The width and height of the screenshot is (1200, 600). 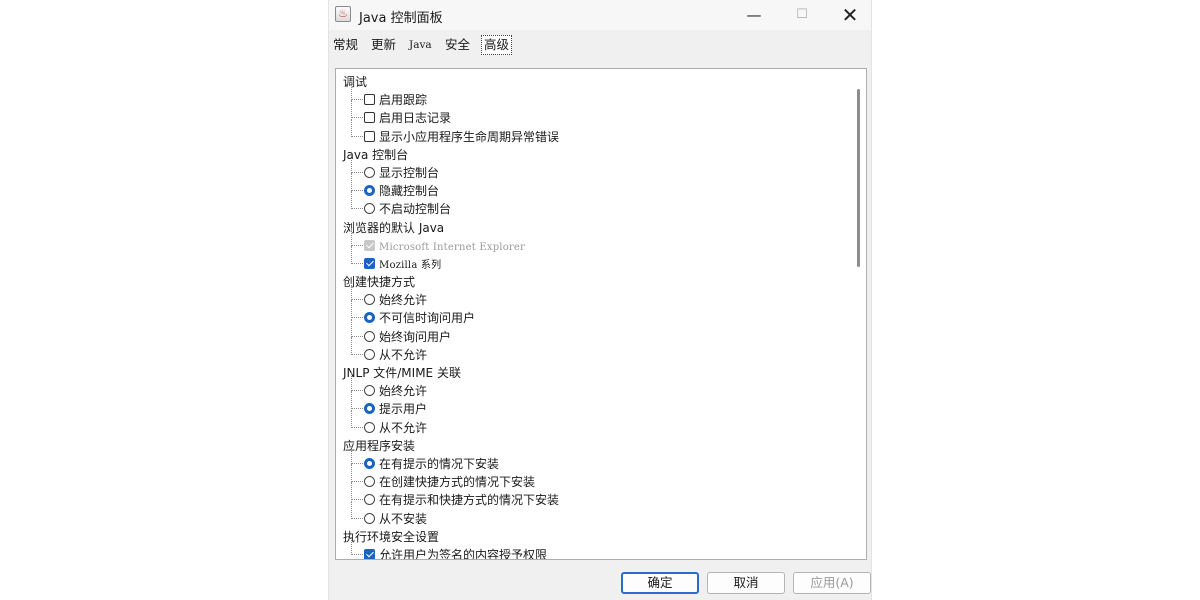 I want to click on option-label: 在有提示的情况下安装, so click(x=439, y=463).